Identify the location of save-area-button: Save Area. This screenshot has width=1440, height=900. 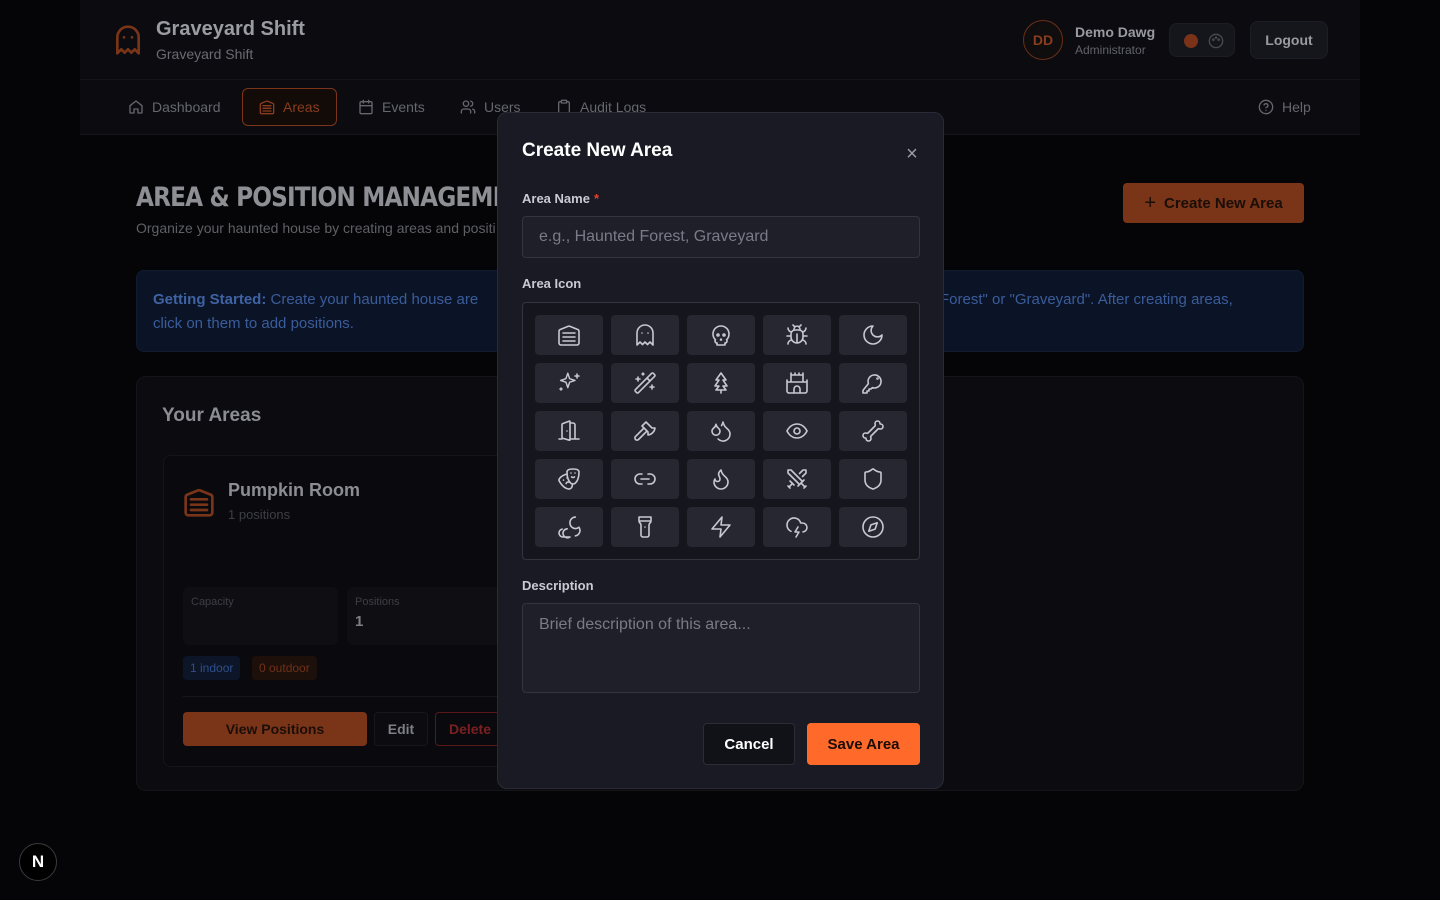
(863, 744).